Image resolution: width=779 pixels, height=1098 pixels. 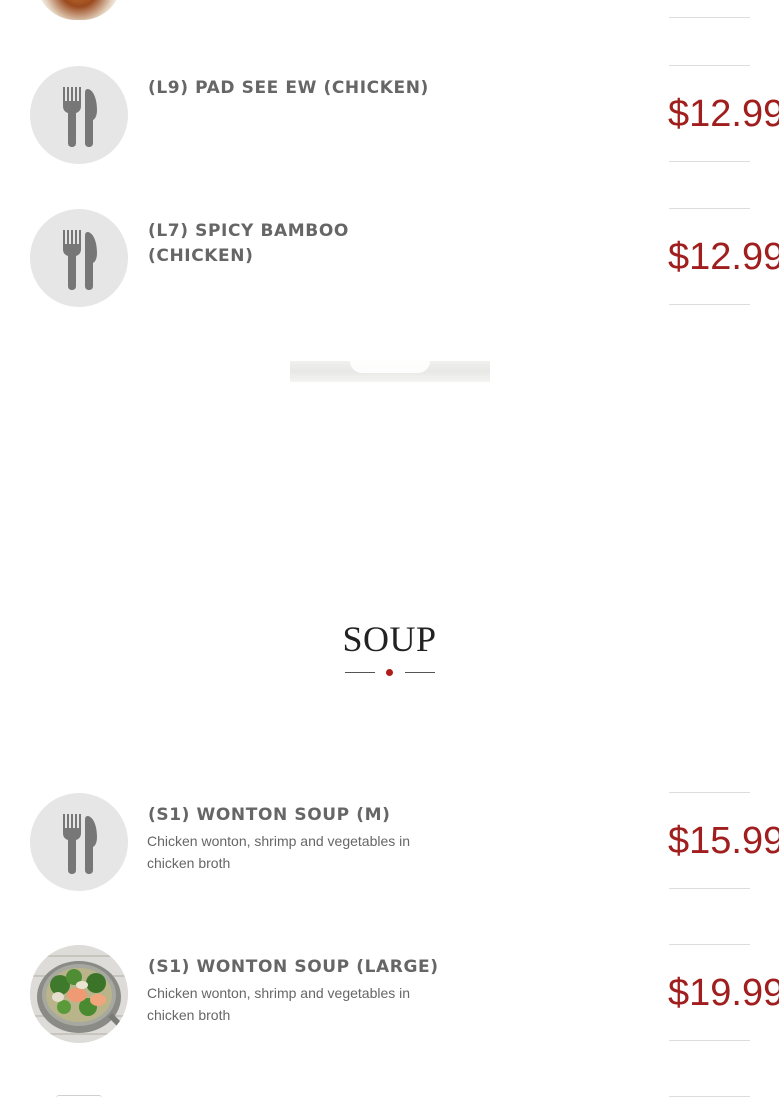 I want to click on partial-food-photo, so click(x=79, y=10).